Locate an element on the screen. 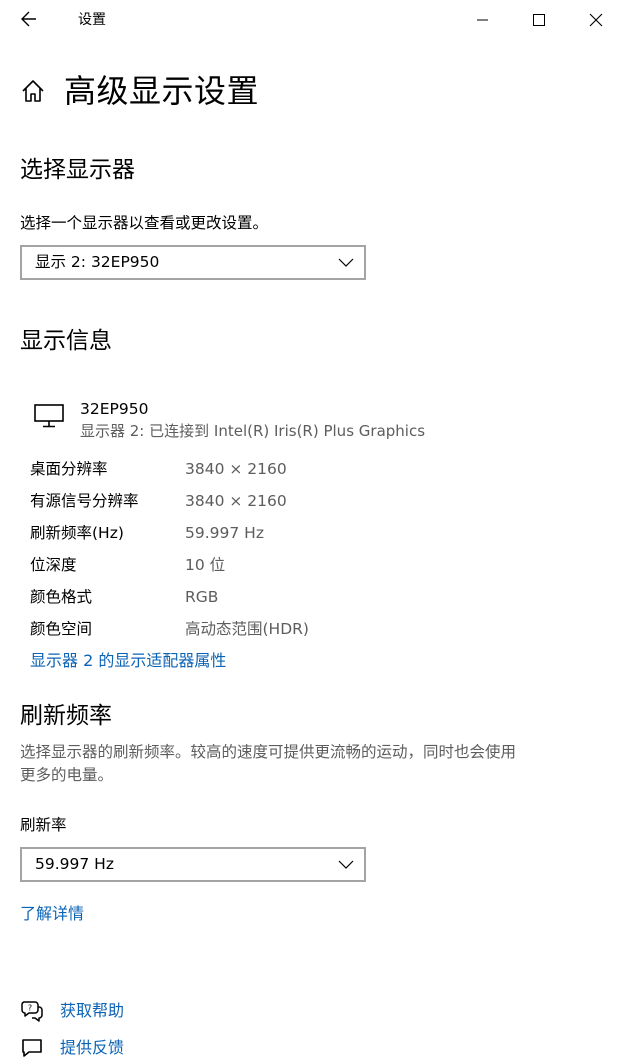 The width and height of the screenshot is (625, 1064). info-label-active-signal-resolution: 有源信号分辨率 is located at coordinates (84, 501).